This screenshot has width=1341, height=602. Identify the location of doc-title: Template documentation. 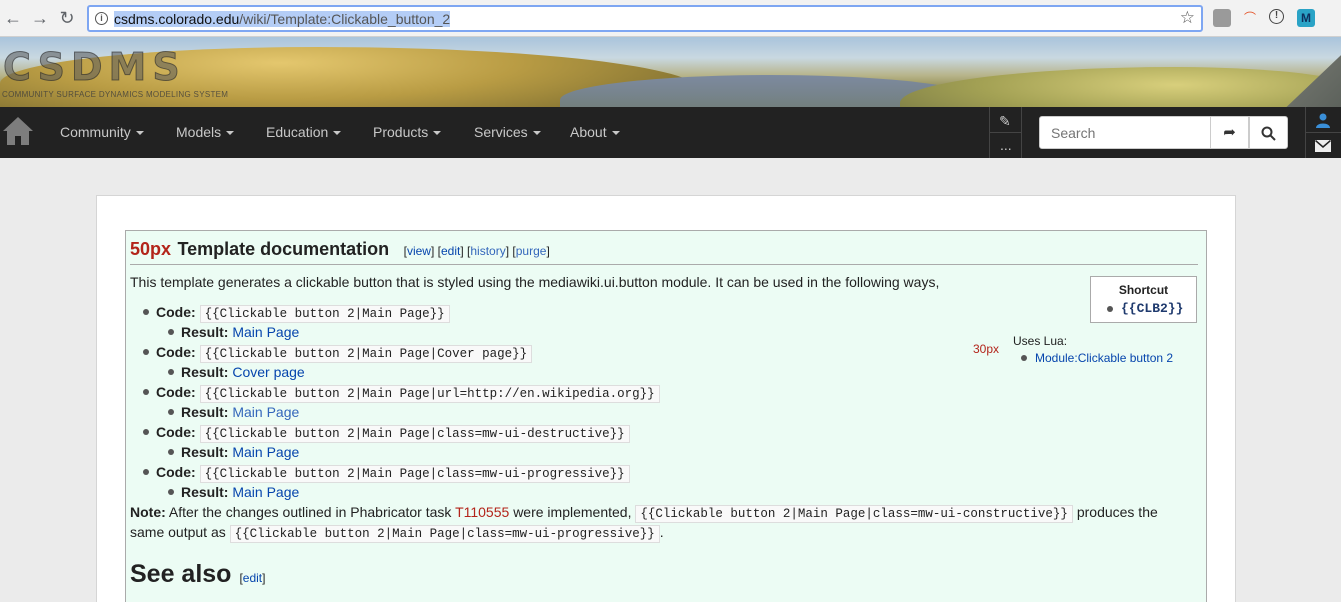
(283, 249).